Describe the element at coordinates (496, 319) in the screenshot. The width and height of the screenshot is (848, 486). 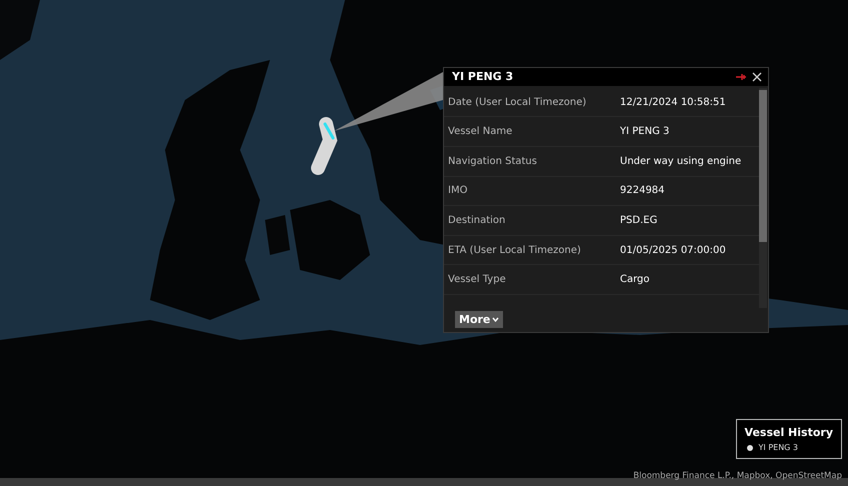
I see `chevron-down-icon` at that location.